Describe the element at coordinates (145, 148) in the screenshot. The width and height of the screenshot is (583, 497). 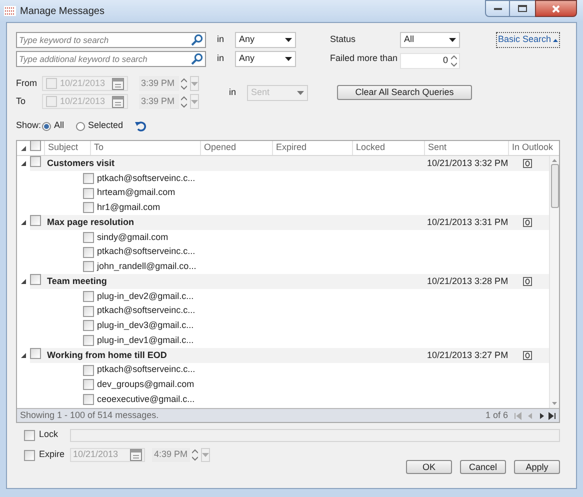
I see `column-header: To` at that location.